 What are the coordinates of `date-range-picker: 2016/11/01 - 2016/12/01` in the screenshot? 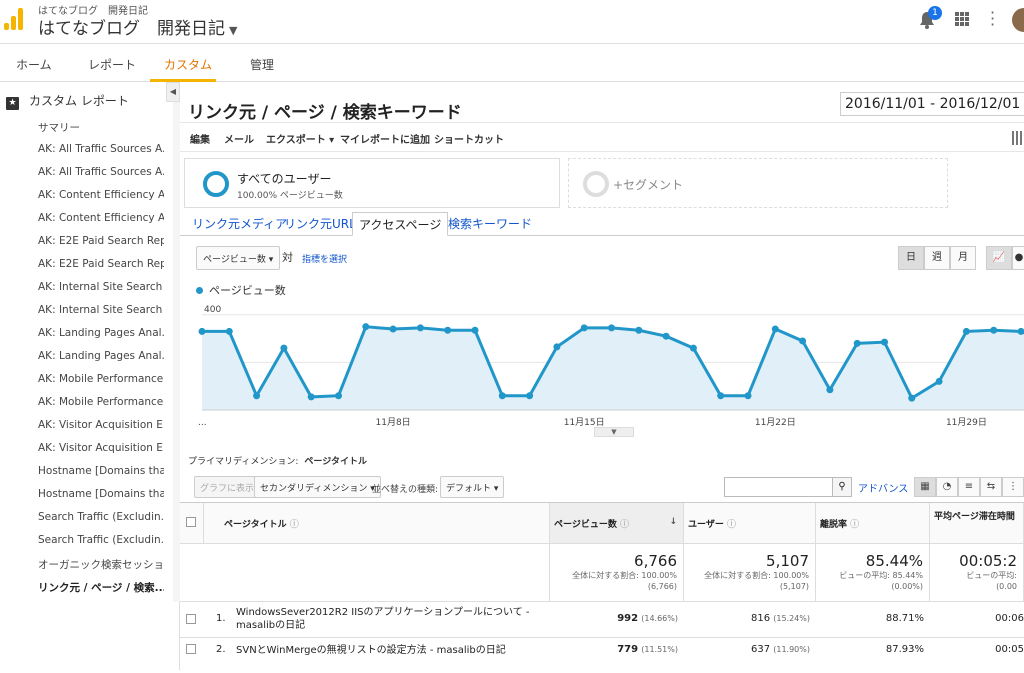 It's located at (932, 104).